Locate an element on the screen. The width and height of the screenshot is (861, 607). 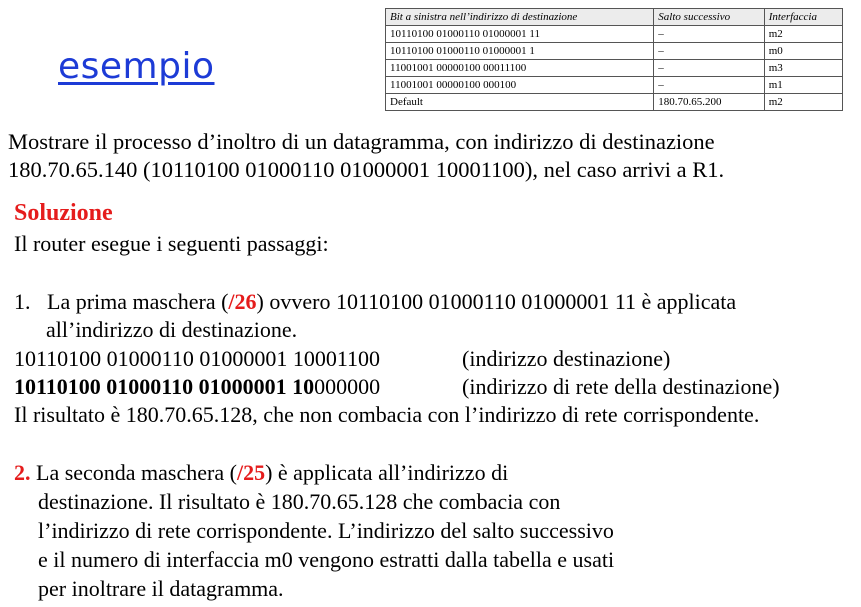
destination-address: 10110100 01000110 01000001 10001100 is located at coordinates (197, 358).